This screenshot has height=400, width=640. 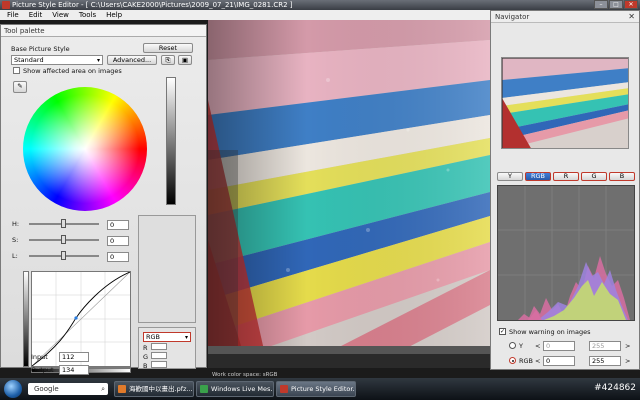 What do you see at coordinates (521, 346) in the screenshot?
I see `row-y-label: Y` at bounding box center [521, 346].